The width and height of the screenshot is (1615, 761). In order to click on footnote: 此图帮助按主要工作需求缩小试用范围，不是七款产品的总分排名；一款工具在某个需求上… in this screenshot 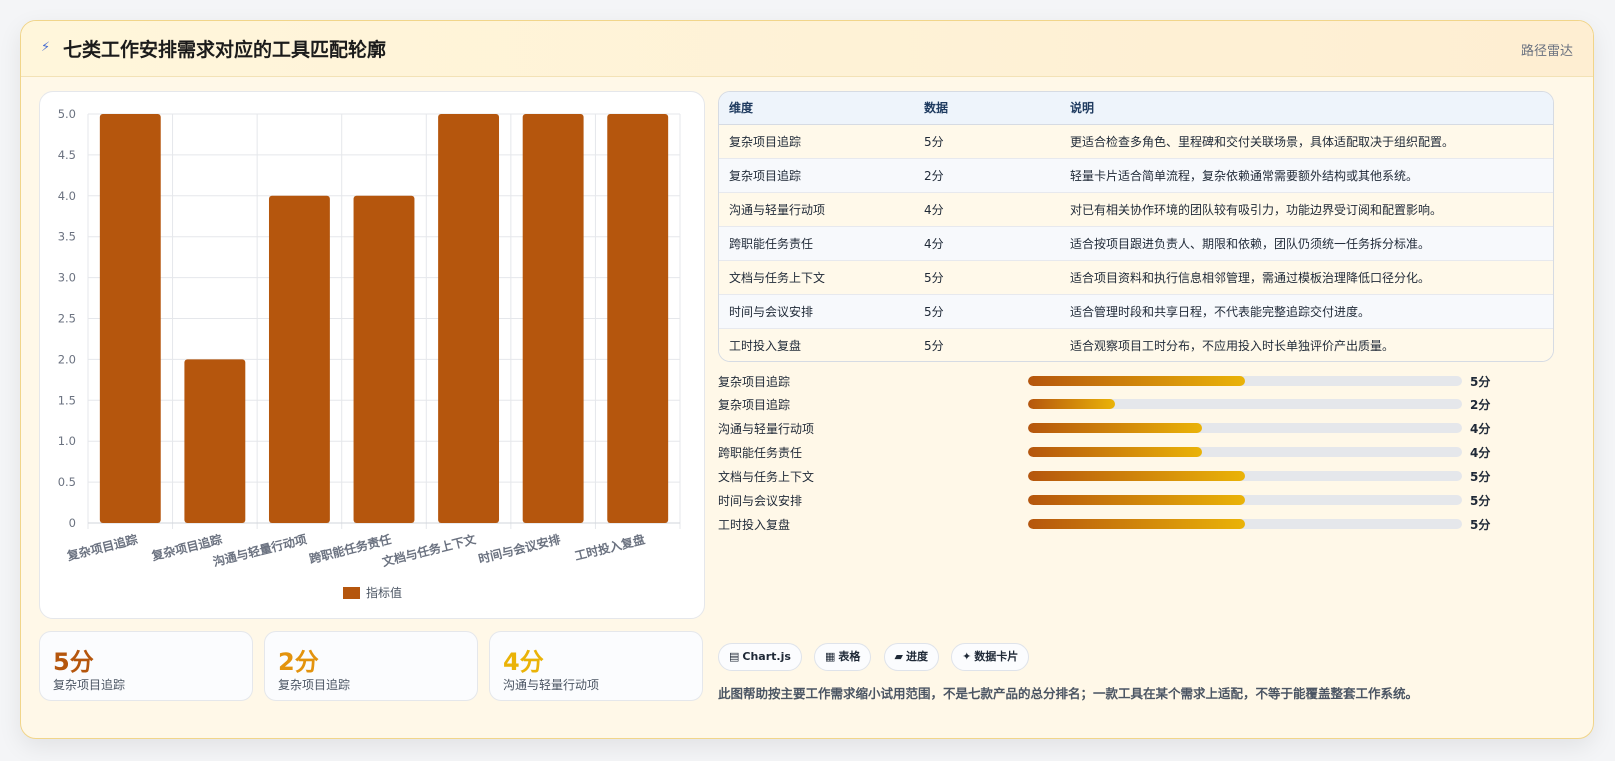, I will do `click(1068, 693)`.